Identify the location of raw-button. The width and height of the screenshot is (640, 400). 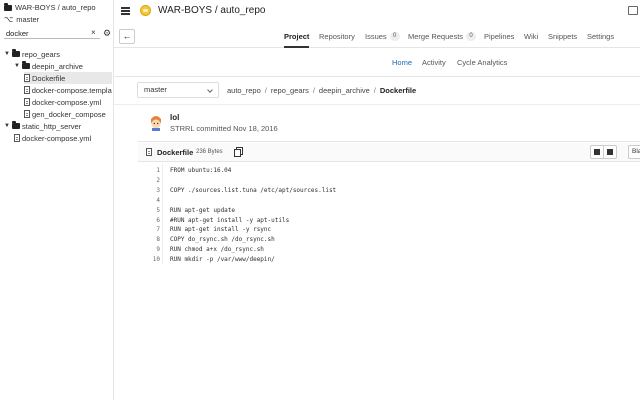
(610, 152).